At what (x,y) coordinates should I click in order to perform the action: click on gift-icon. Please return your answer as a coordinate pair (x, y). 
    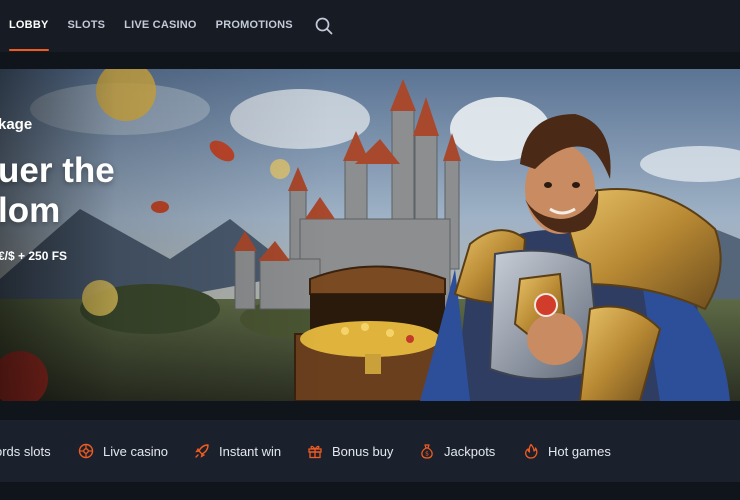
    Looking at the image, I should click on (315, 451).